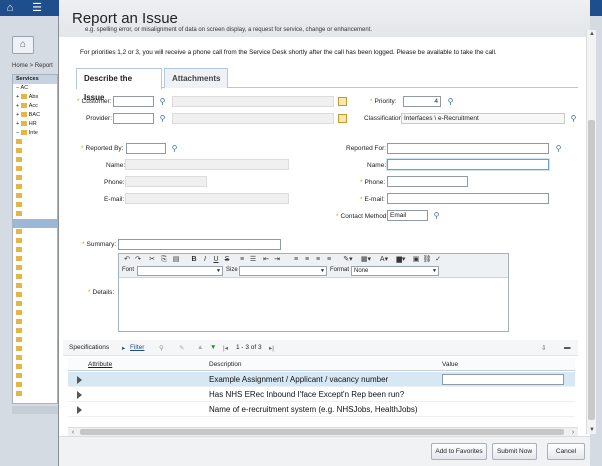 This screenshot has width=602, height=466. I want to click on bold-button: B, so click(194, 259).